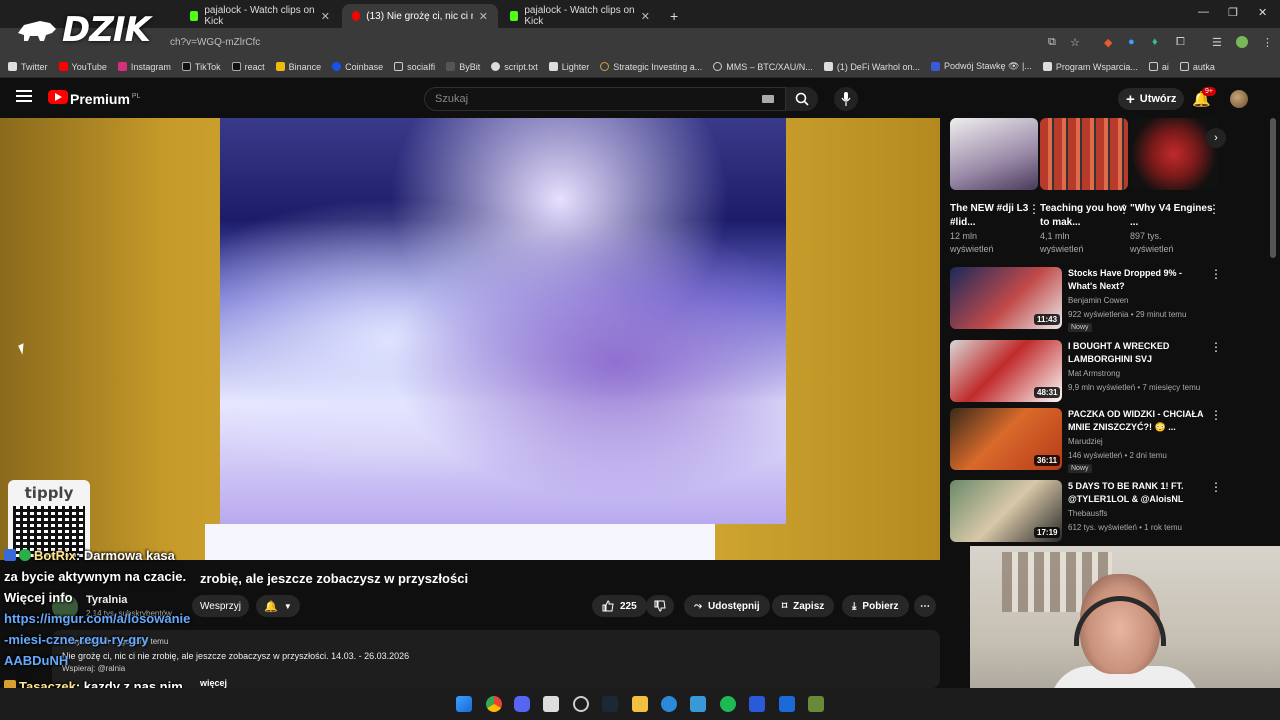  I want to click on menu-icon: ☰, so click(1217, 42).